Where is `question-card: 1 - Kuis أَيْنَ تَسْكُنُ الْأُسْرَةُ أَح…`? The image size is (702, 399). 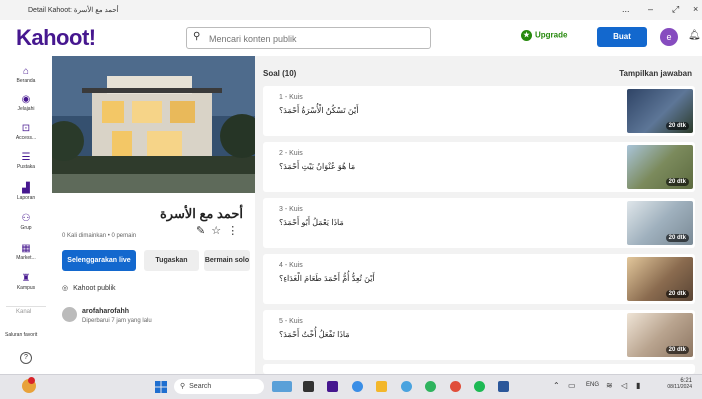
question-card: 1 - Kuis أَيْنَ تَسْكُنُ الْأُسْرَةُ أَح… is located at coordinates (479, 111).